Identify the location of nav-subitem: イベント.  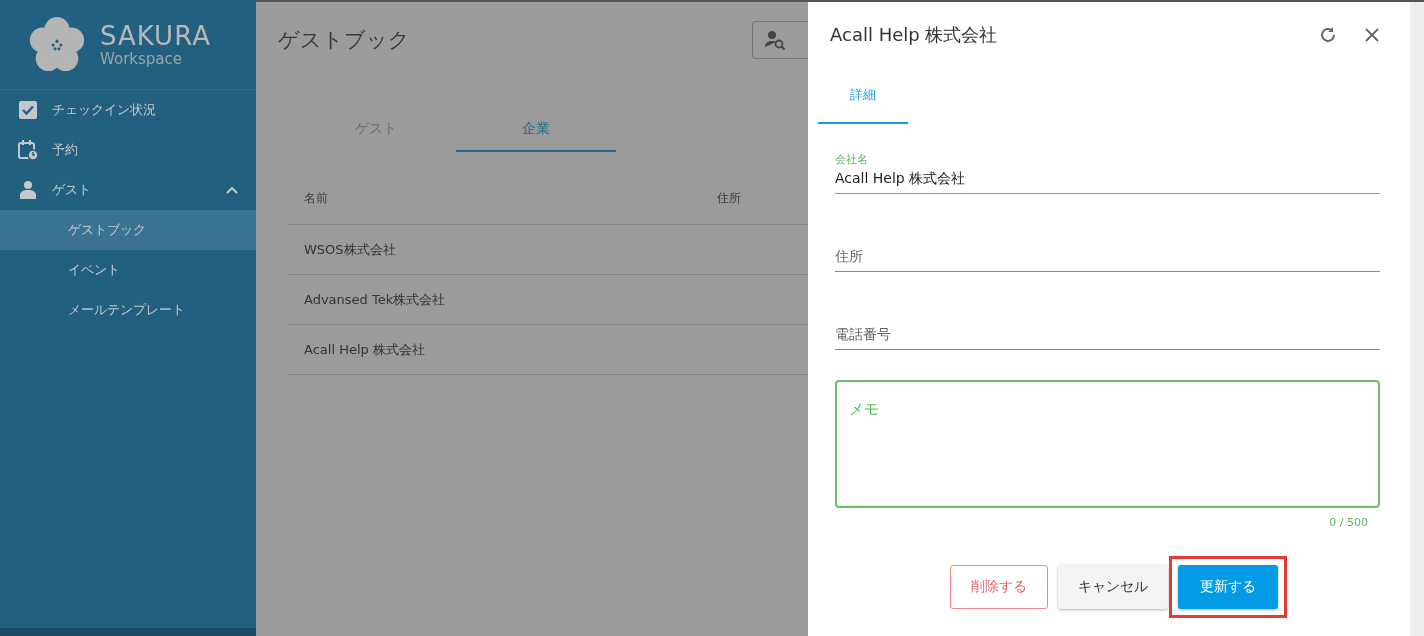
(128, 270).